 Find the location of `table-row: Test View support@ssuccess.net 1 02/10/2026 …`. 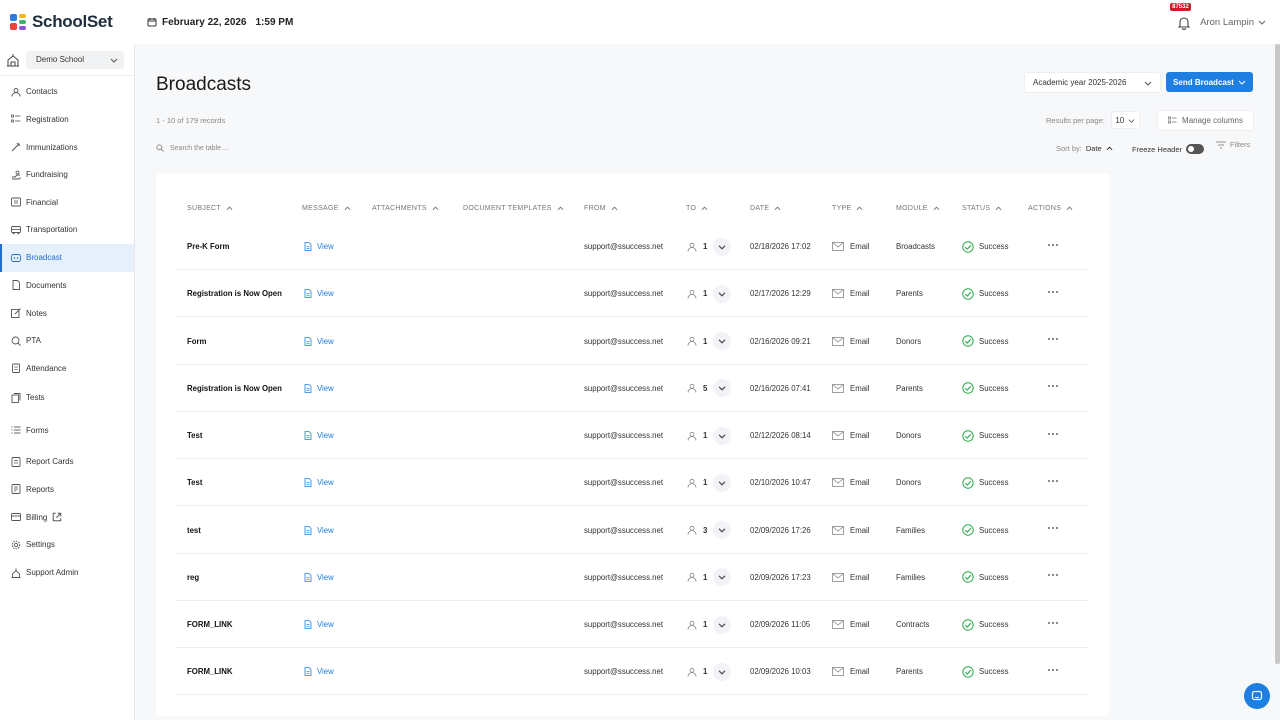

table-row: Test View support@ssuccess.net 1 02/10/2026 … is located at coordinates (632, 482).